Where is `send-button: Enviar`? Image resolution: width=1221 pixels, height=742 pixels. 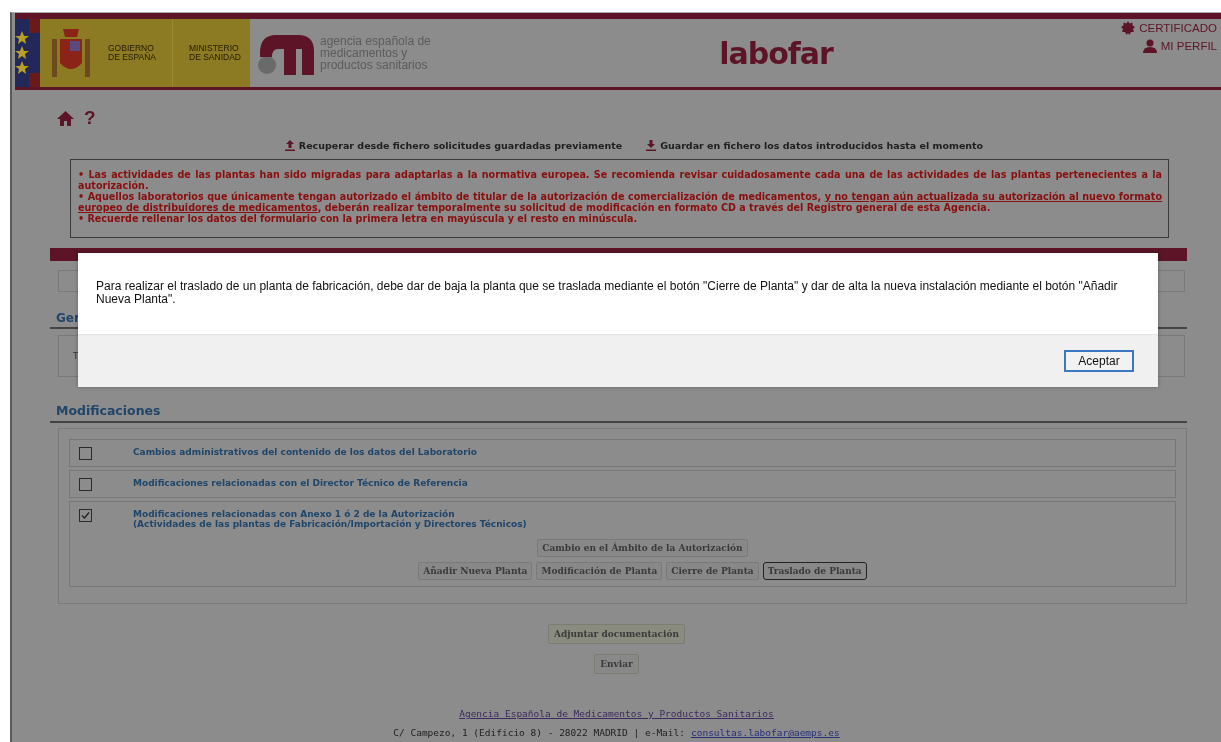 send-button: Enviar is located at coordinates (616, 664).